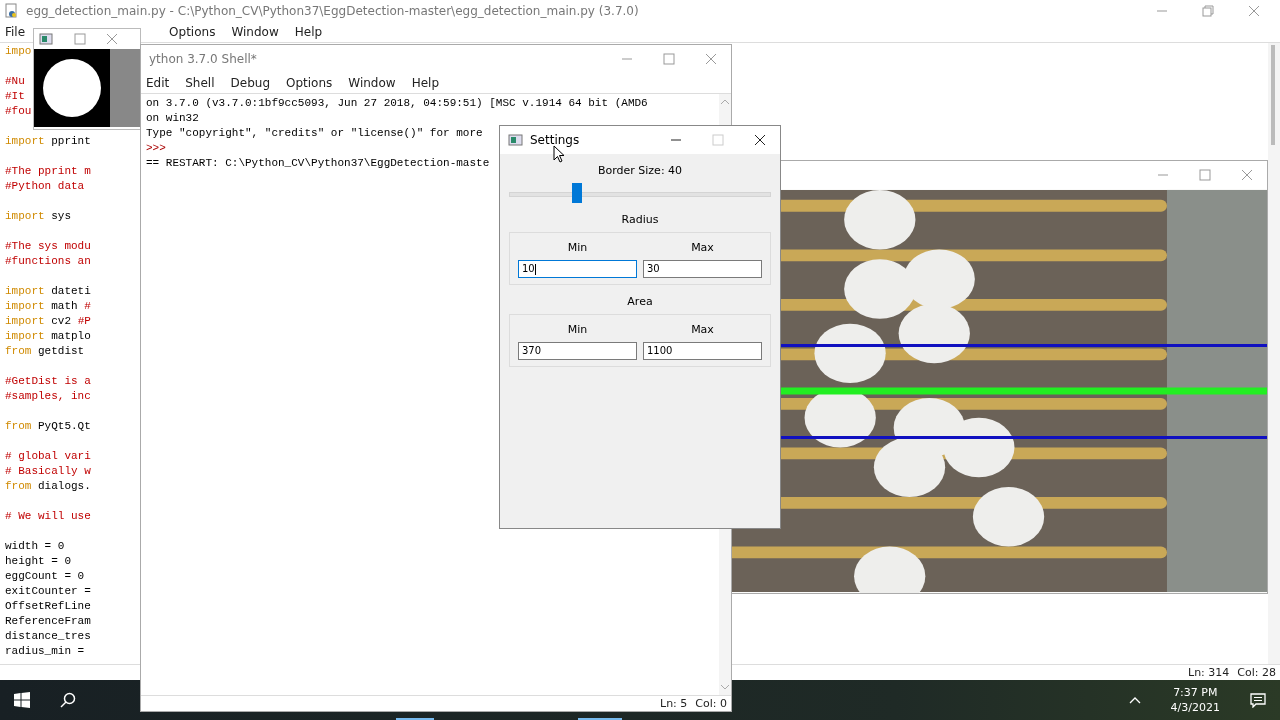 The image size is (1280, 720). Describe the element at coordinates (45, 576) in the screenshot. I see `code-line: eggCount = 0` at that location.